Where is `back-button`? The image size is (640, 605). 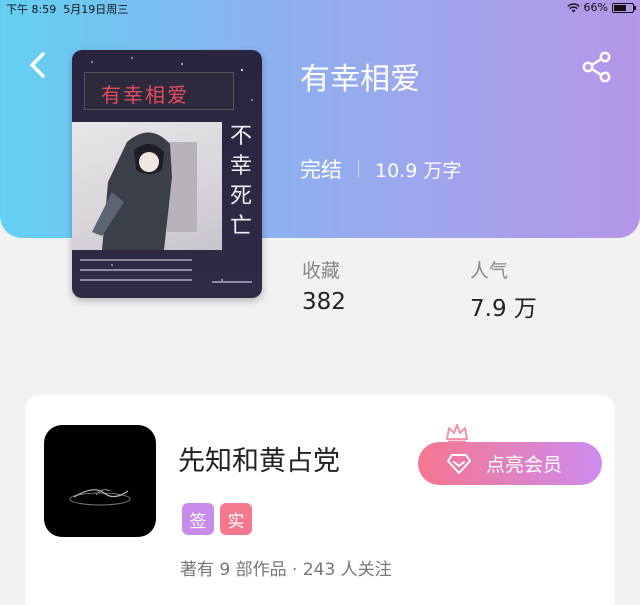 back-button is located at coordinates (37, 65).